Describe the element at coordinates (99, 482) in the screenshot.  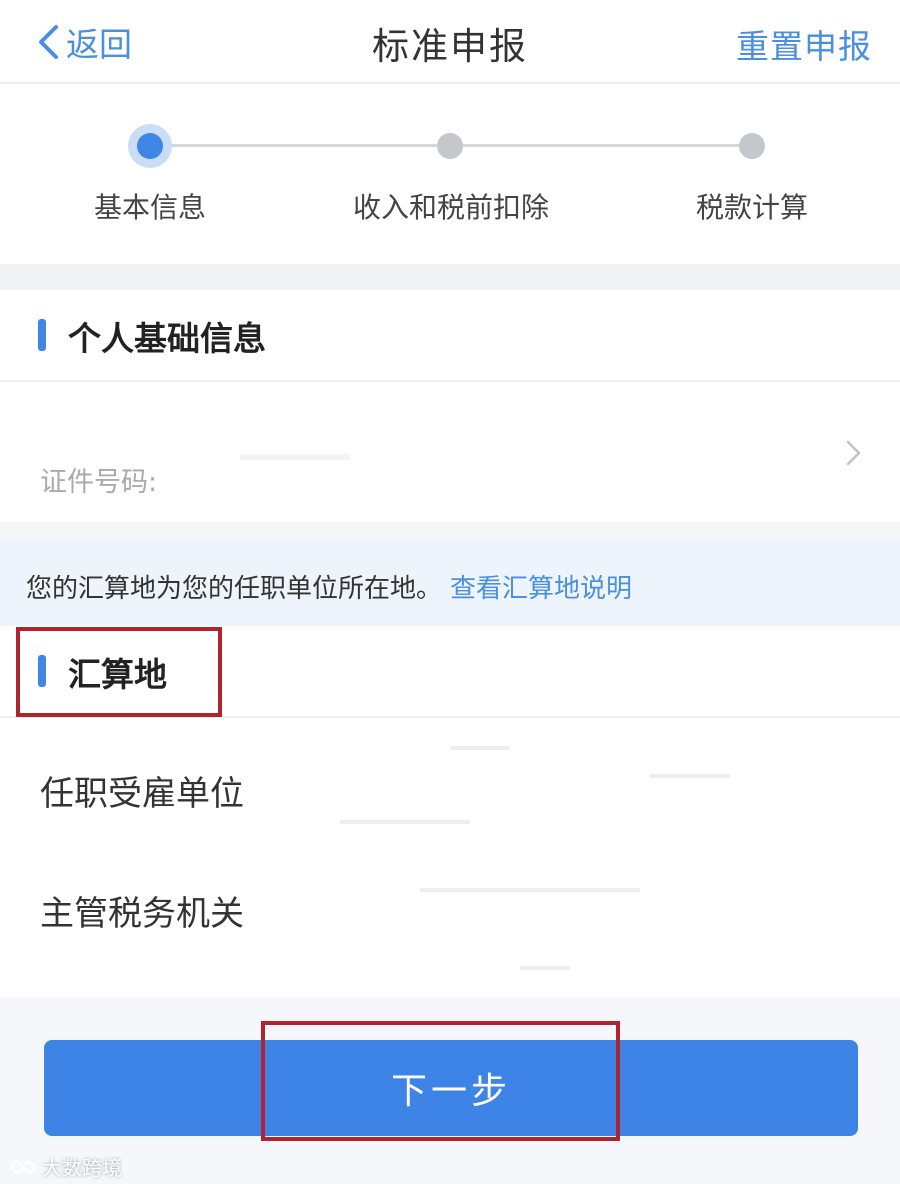
I see `id-number-label: 证件号码:` at that location.